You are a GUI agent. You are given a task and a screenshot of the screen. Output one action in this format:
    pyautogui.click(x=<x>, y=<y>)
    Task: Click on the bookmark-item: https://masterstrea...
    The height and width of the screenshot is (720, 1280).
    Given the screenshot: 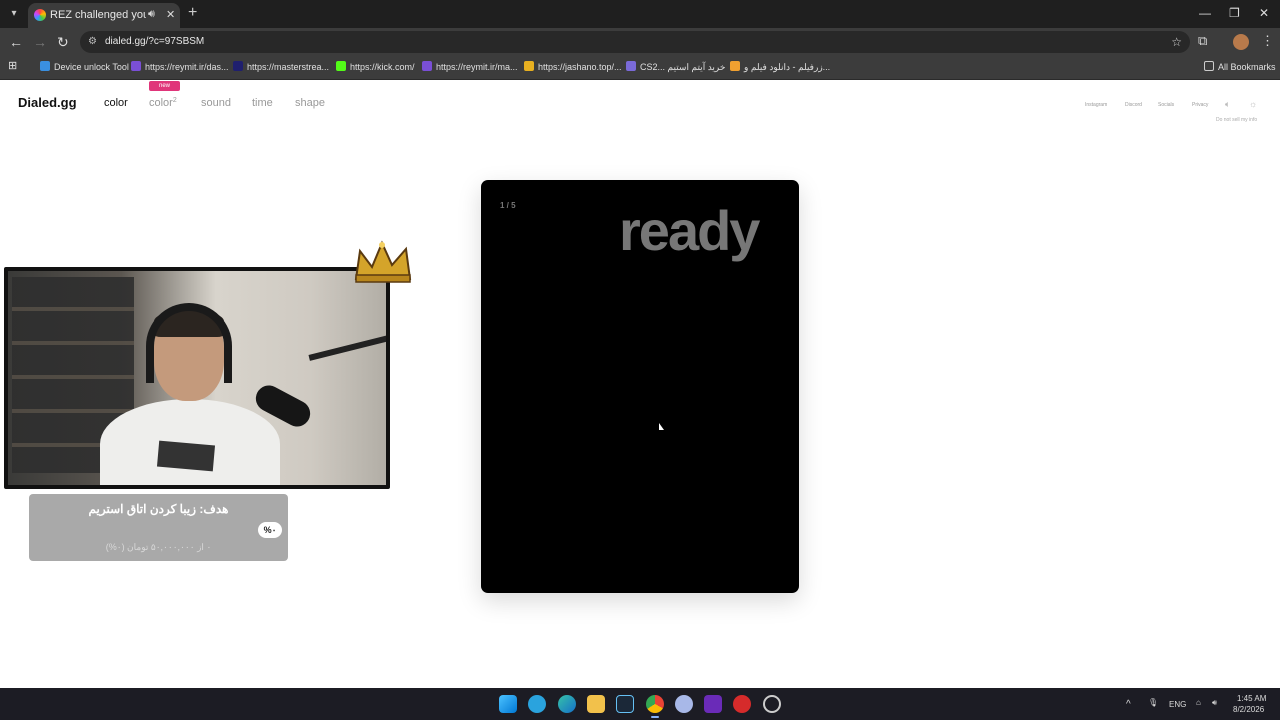 What is the action you would take?
    pyautogui.click(x=281, y=66)
    